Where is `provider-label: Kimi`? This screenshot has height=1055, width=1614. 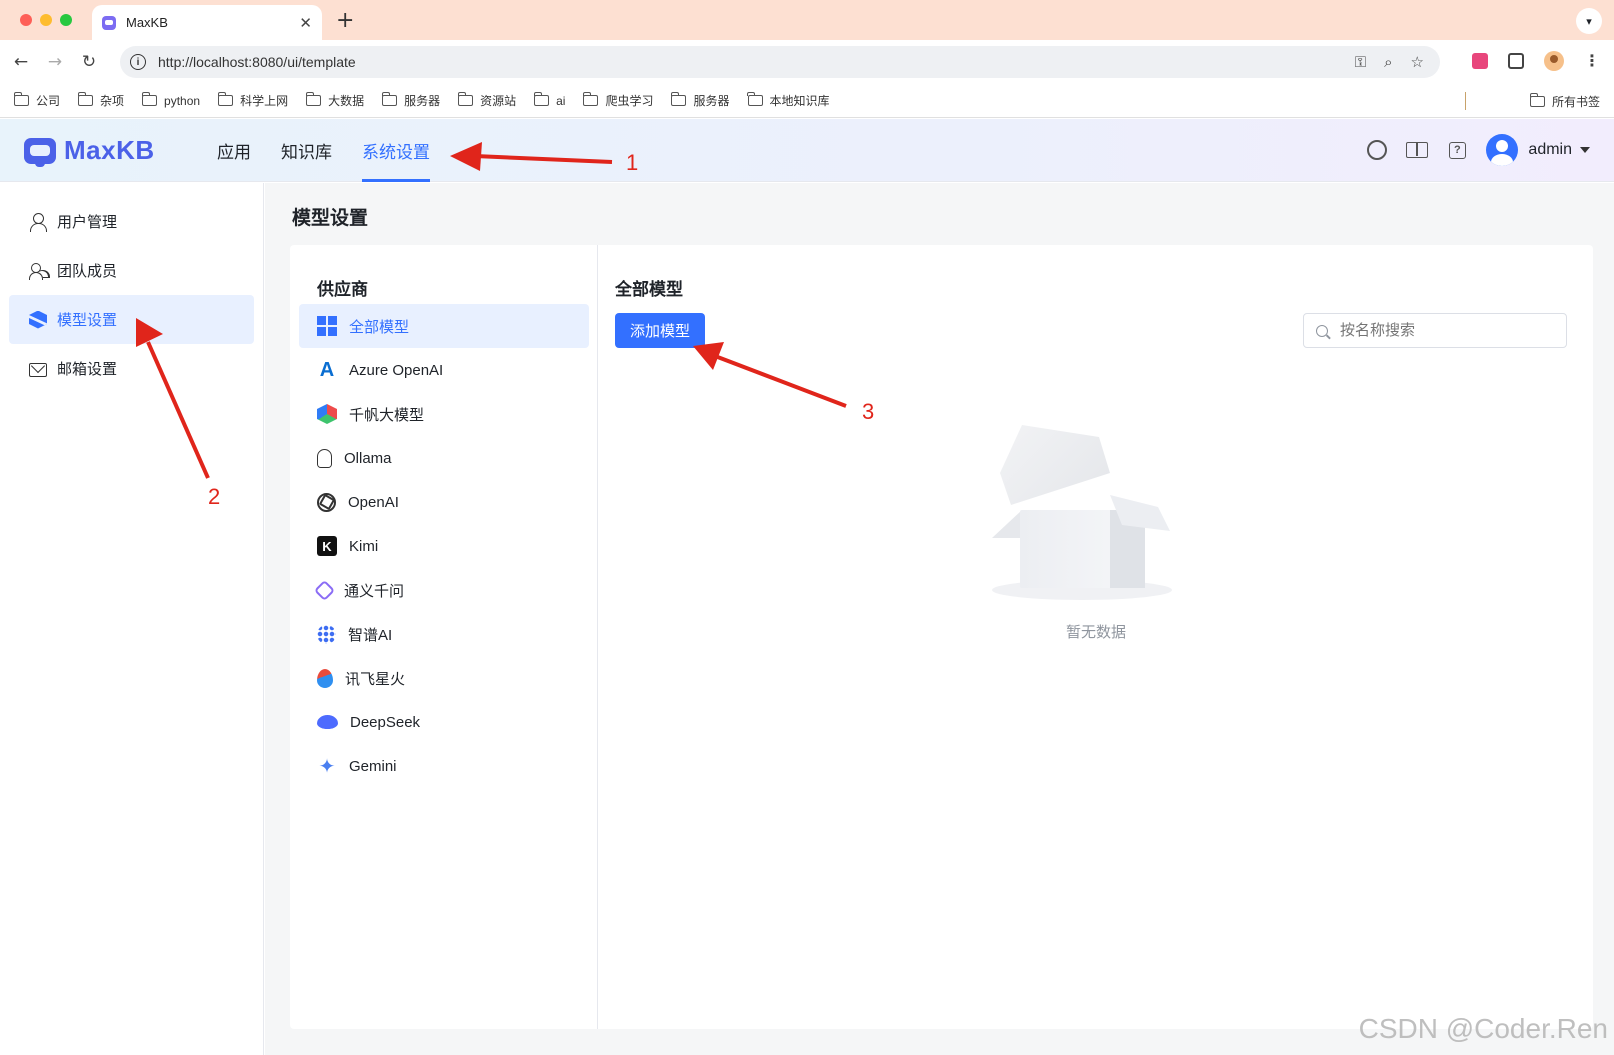 provider-label: Kimi is located at coordinates (364, 546).